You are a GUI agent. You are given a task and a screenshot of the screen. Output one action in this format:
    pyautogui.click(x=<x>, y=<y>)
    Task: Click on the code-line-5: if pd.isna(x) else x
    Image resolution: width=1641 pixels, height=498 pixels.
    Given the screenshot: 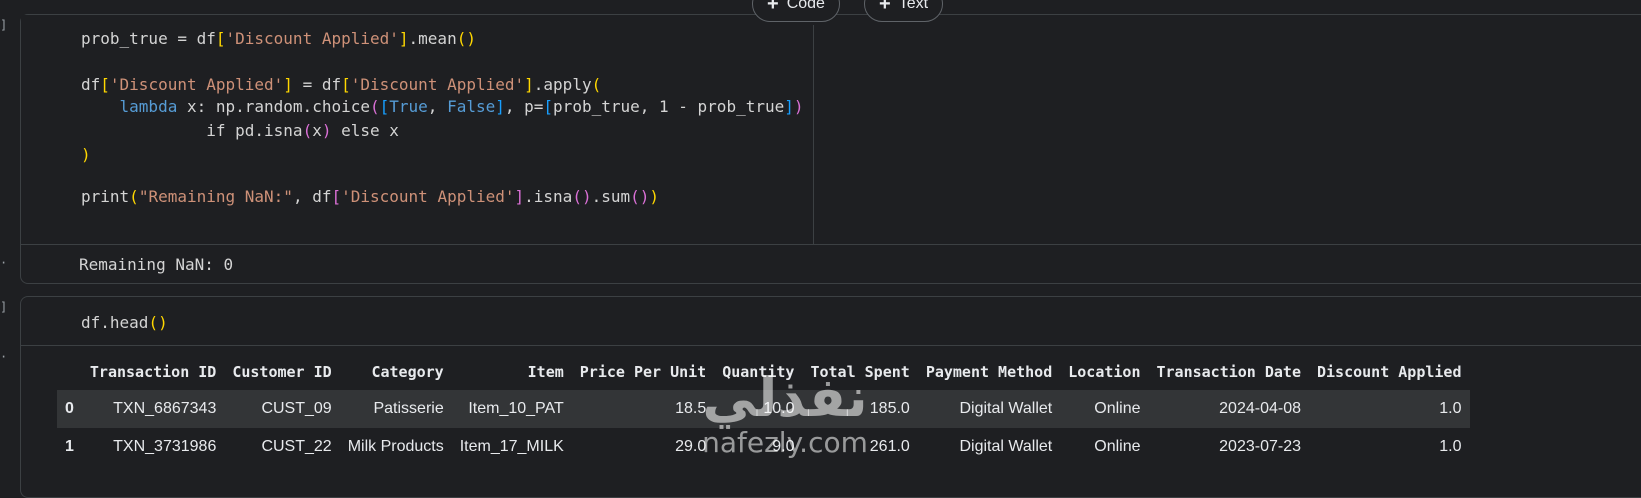 What is the action you would take?
    pyautogui.click(x=240, y=130)
    